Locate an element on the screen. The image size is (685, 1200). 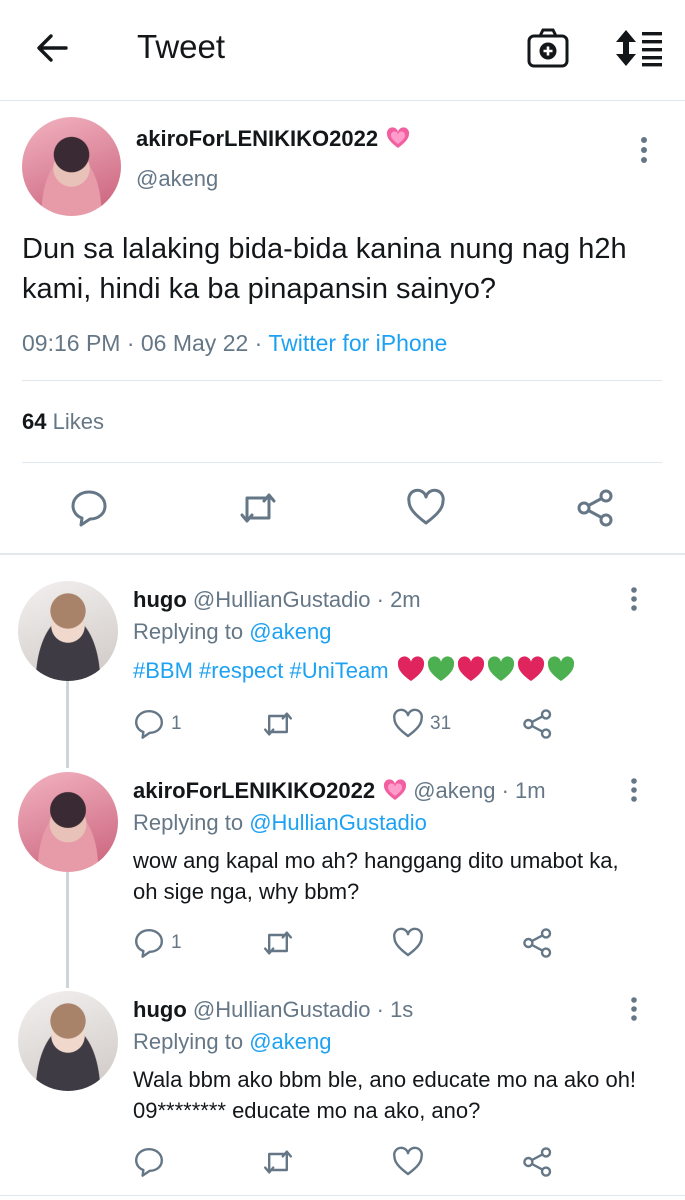
reply-author: hugo @HullianGustadio · 2m is located at coordinates (277, 600).